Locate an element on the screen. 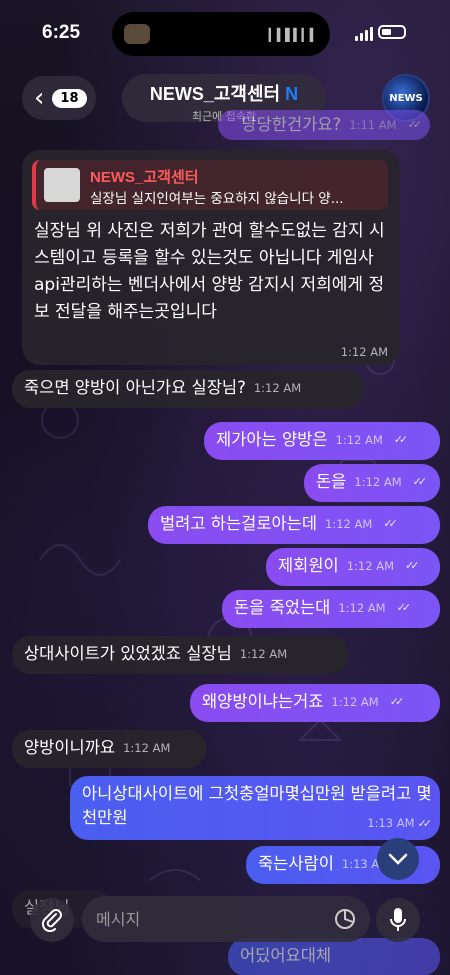  message-input is located at coordinates (211, 919).